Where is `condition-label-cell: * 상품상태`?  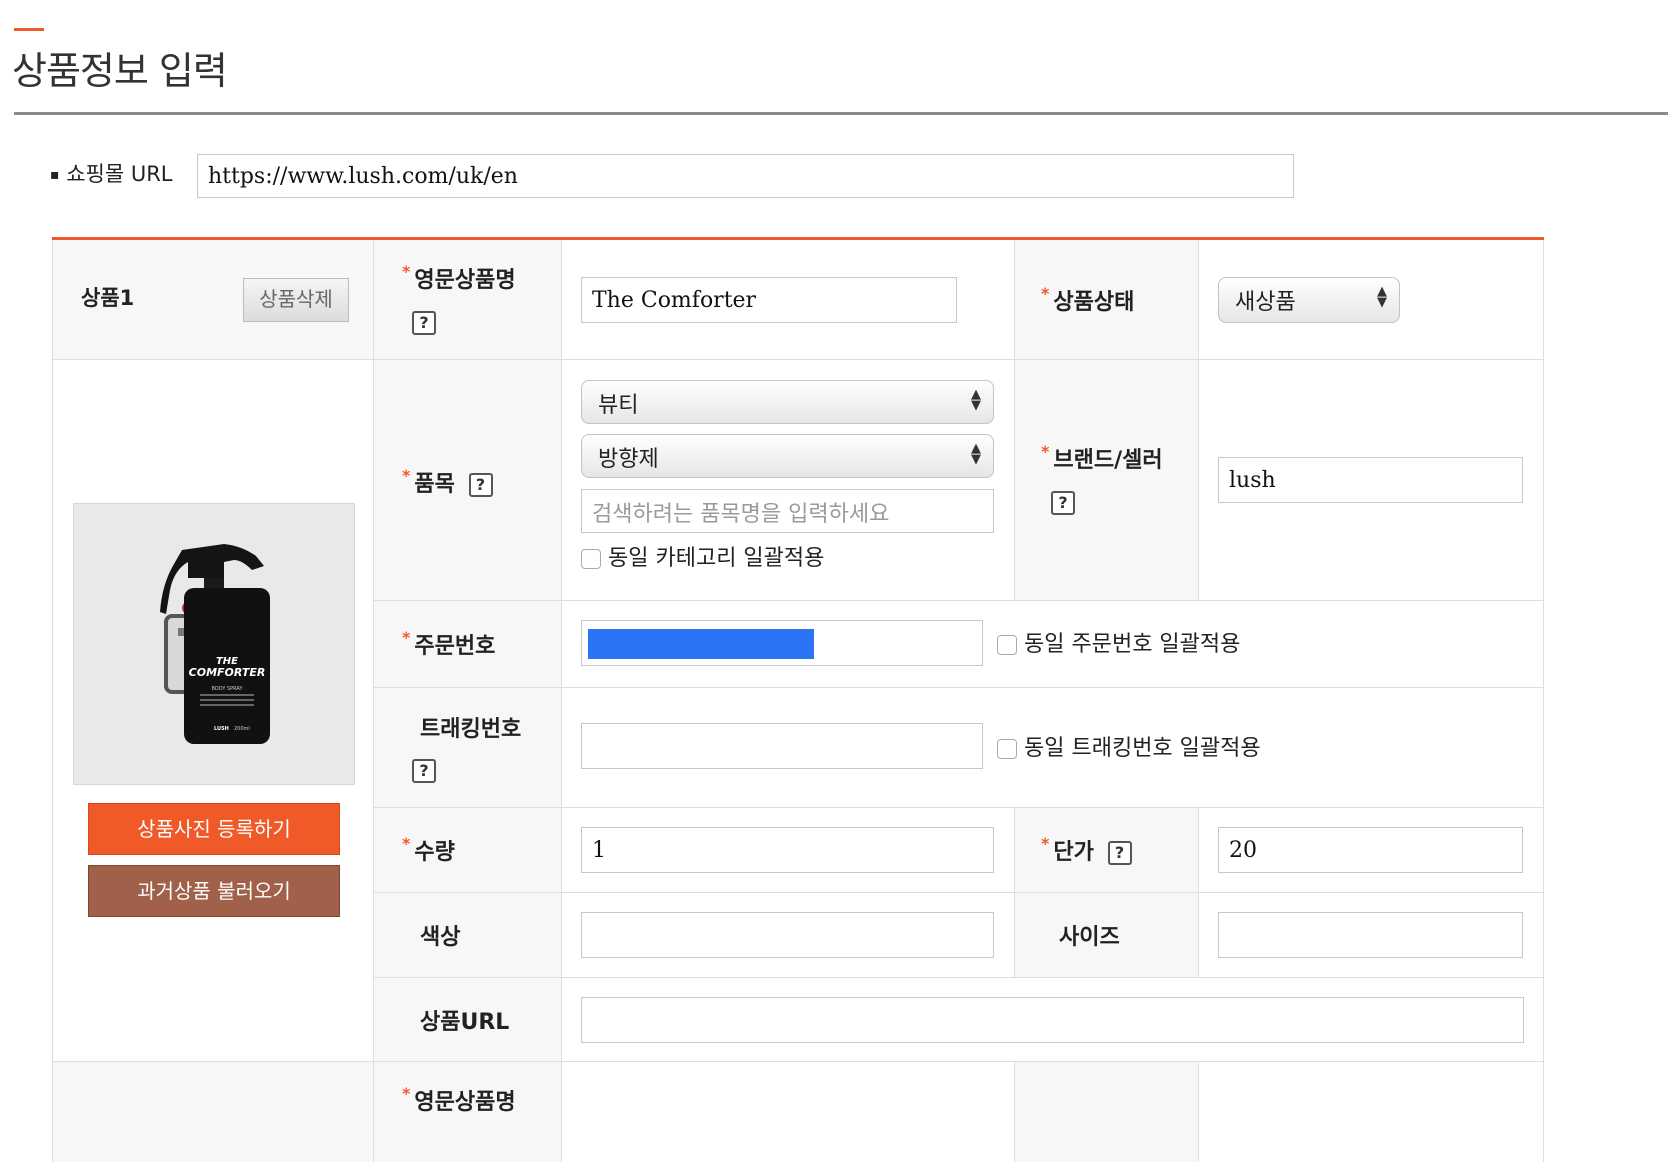
condition-label-cell: * 상품상태 is located at coordinates (1107, 300).